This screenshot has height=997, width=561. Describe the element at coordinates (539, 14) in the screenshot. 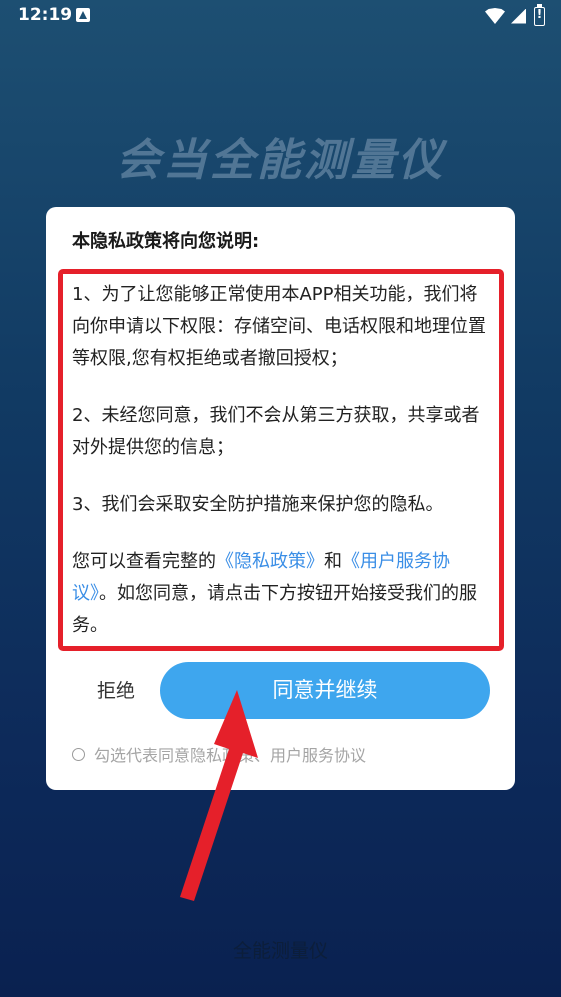

I see `battery-alert-icon` at that location.